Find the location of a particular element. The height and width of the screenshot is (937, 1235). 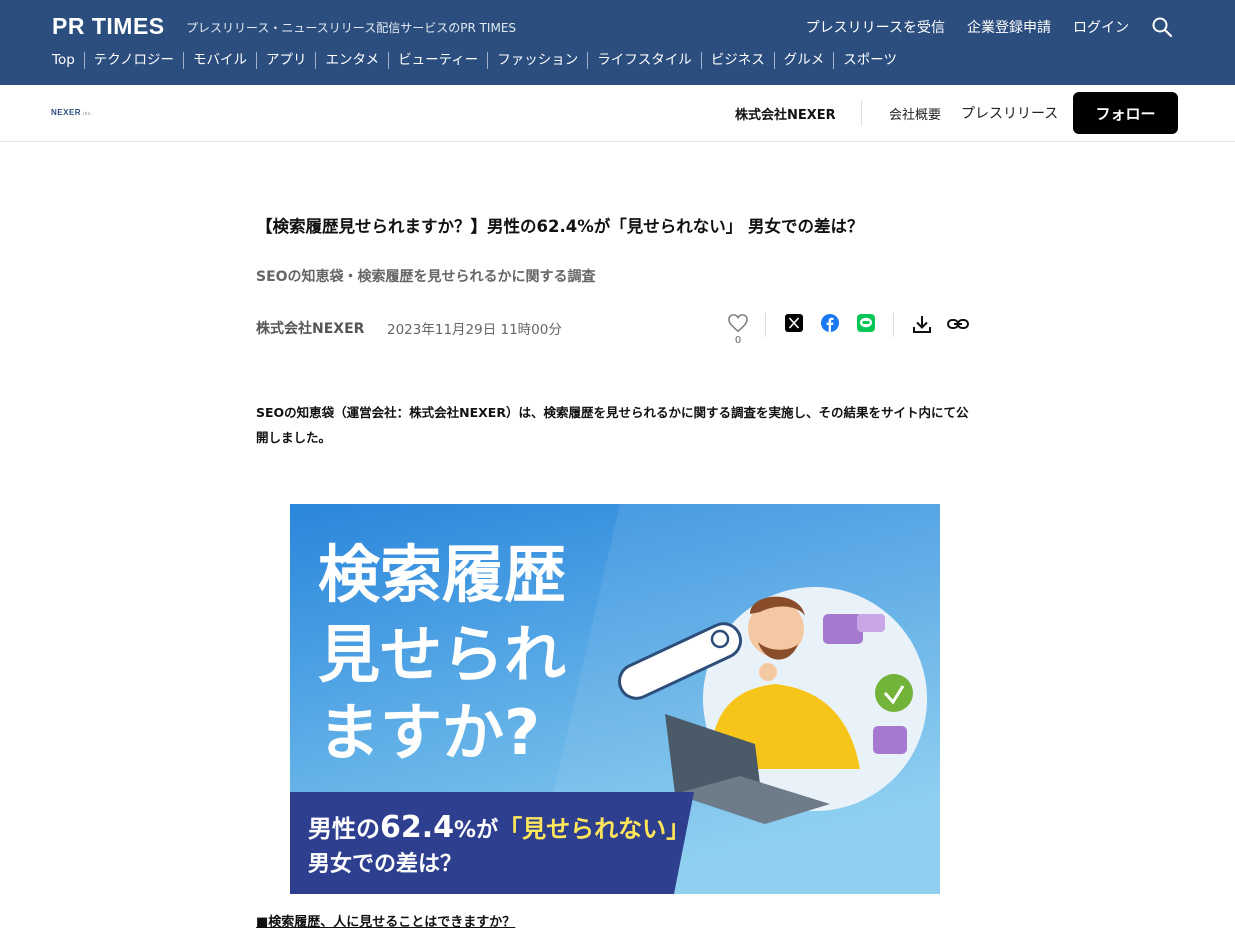

article-company: 株式会社NEXER is located at coordinates (310, 328).